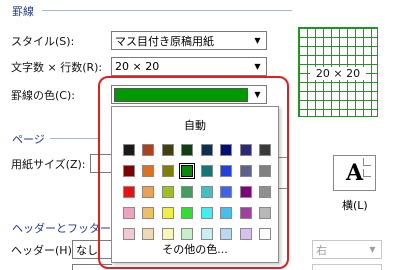 The height and width of the screenshot is (270, 396). Describe the element at coordinates (189, 66) in the screenshot. I see `chars-lines-dropdown: 20 × 20 ▼` at that location.